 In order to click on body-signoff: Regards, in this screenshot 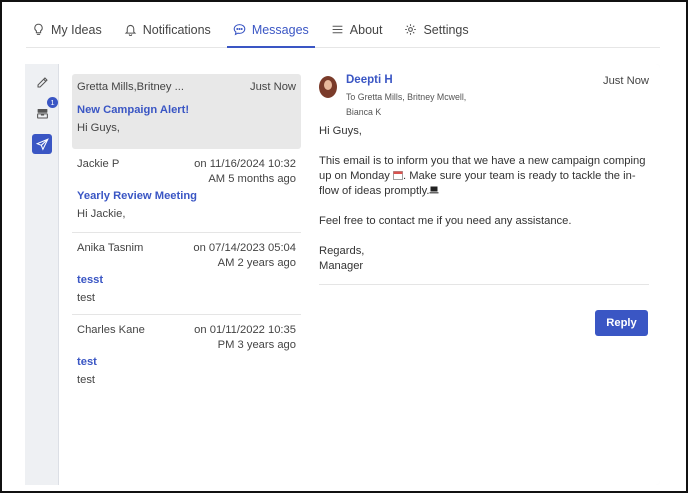, I will do `click(342, 251)`.